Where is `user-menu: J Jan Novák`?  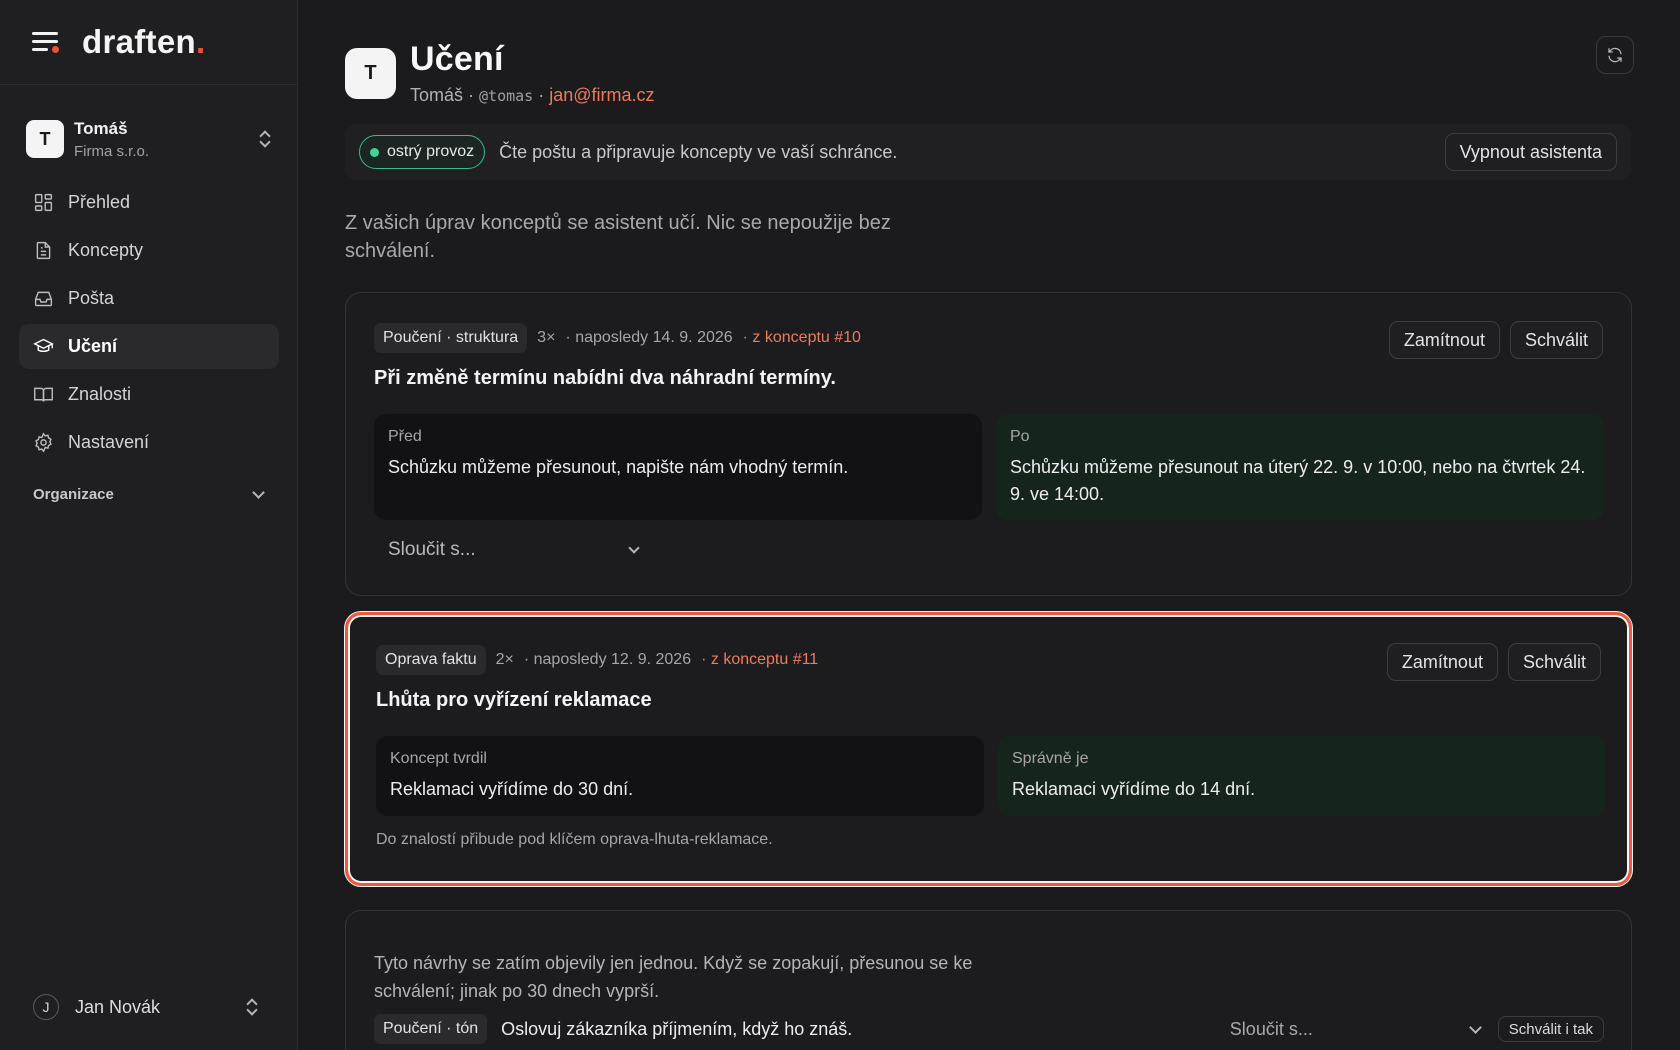 user-menu: J Jan Novák is located at coordinates (148, 1007).